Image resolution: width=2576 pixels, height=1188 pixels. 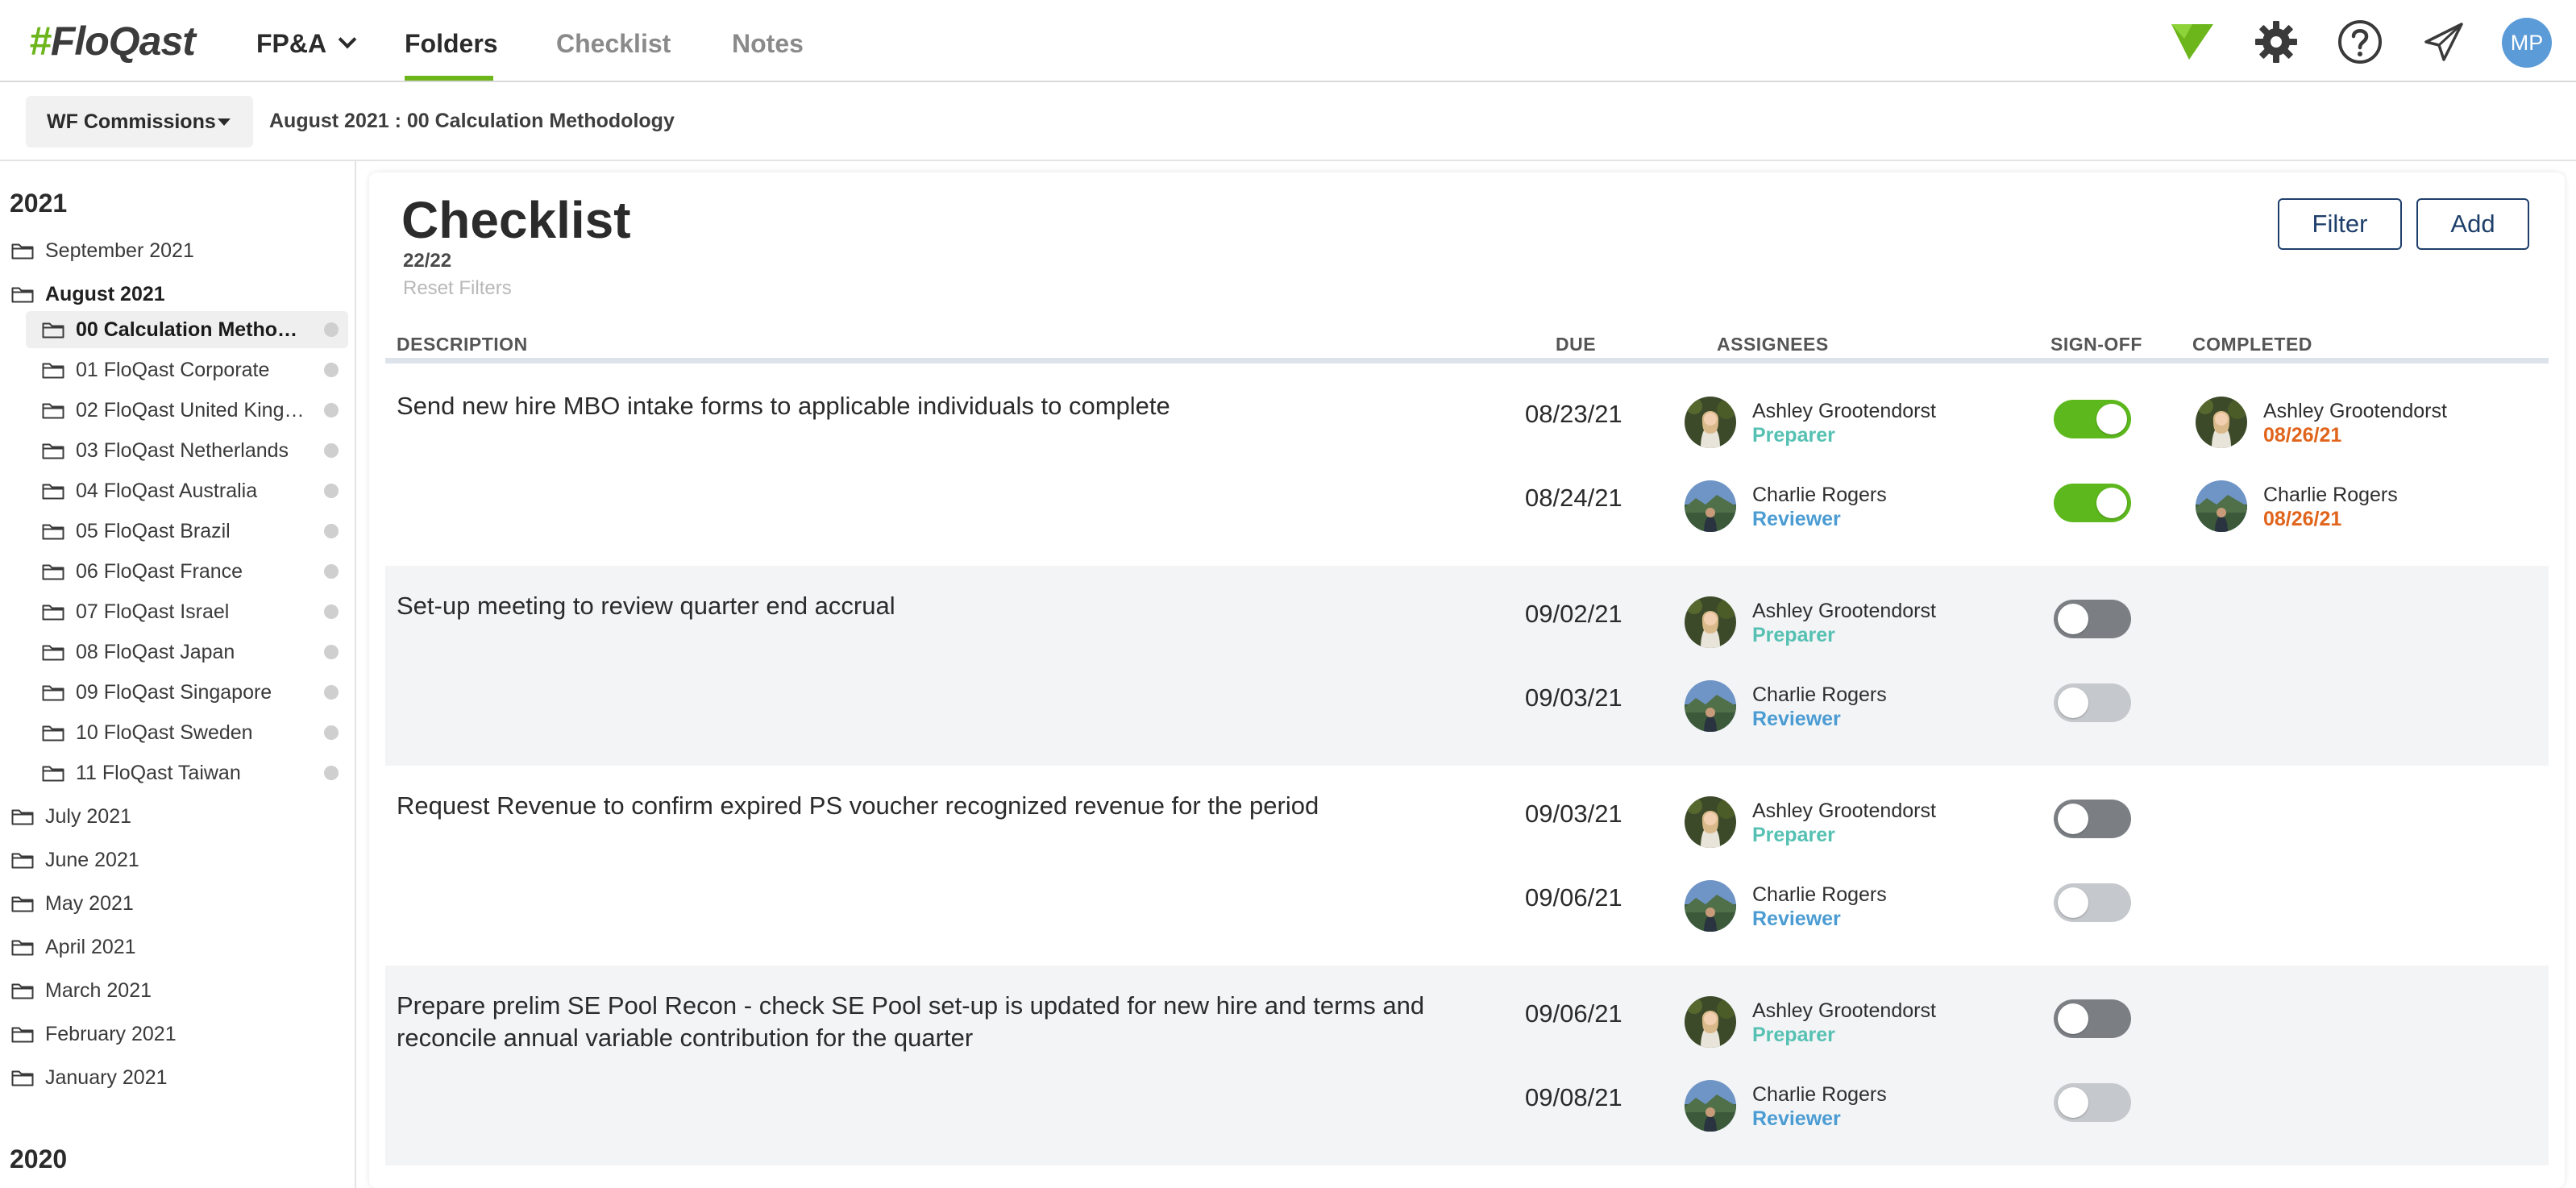 I want to click on folder-label: January 2021, so click(x=106, y=1077).